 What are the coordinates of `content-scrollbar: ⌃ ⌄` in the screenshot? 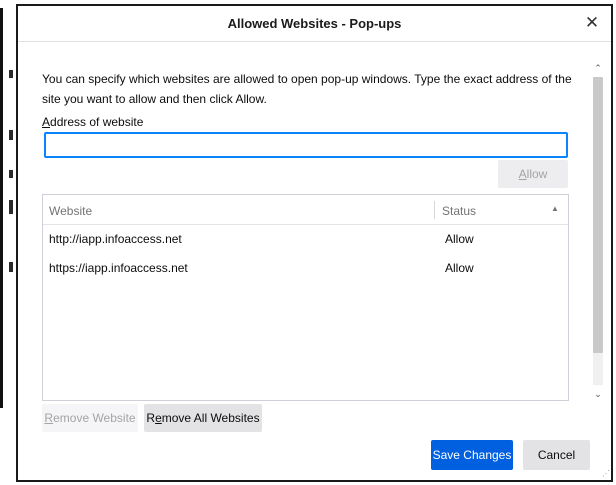 It's located at (598, 231).